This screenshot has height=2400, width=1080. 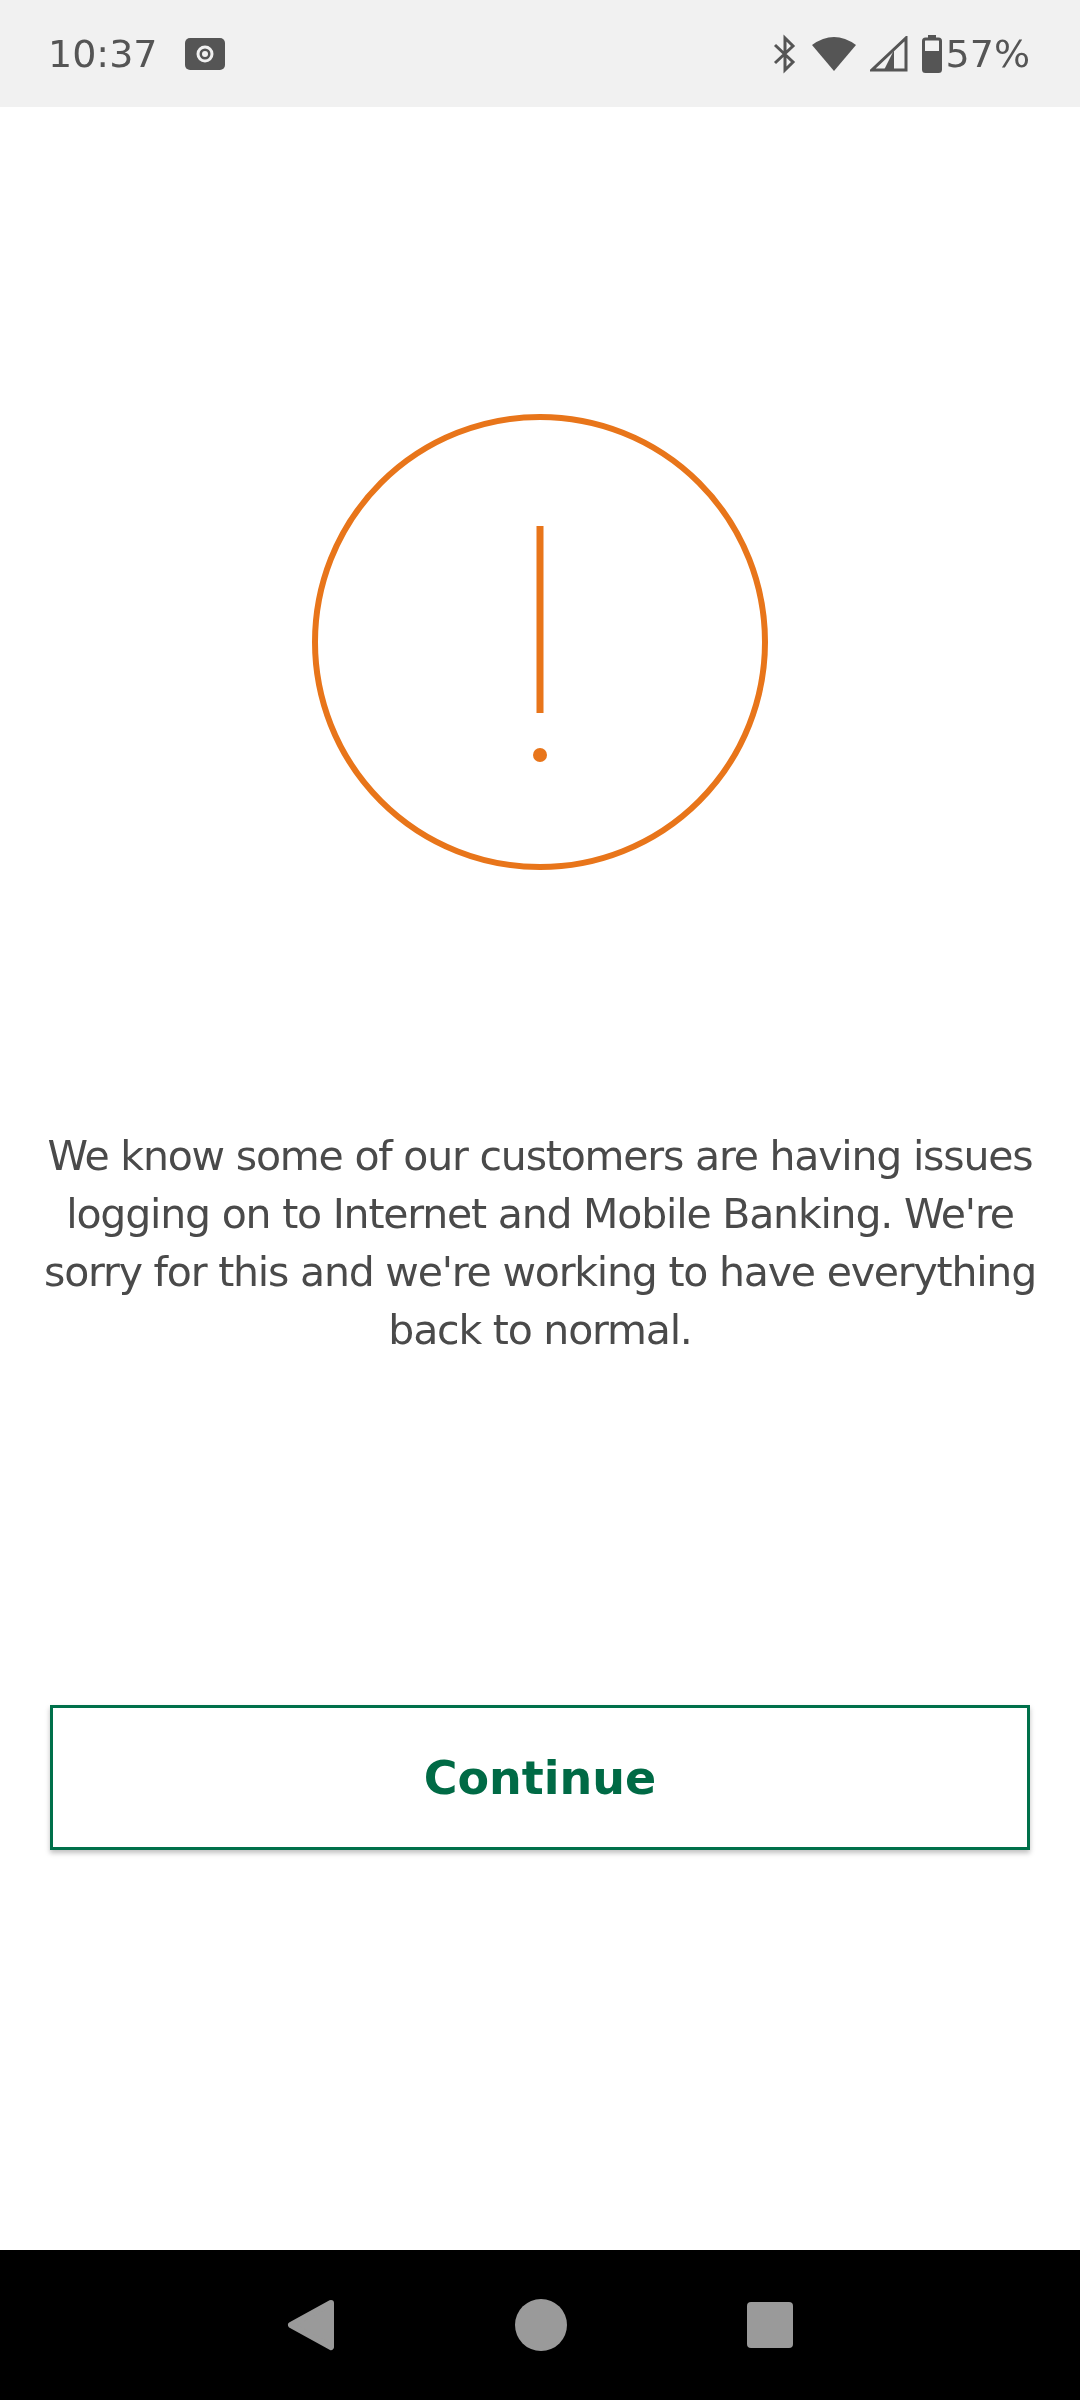 What do you see at coordinates (888, 53) in the screenshot?
I see `signal-icon` at bounding box center [888, 53].